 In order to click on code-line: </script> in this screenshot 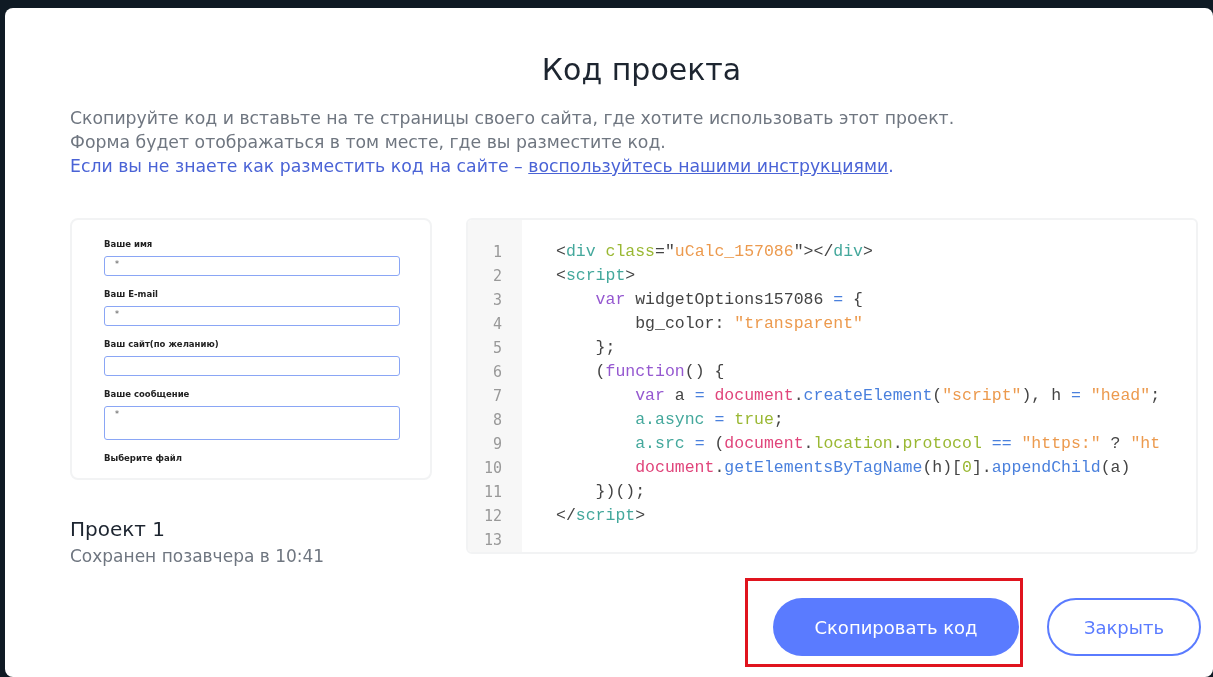, I will do `click(601, 515)`.